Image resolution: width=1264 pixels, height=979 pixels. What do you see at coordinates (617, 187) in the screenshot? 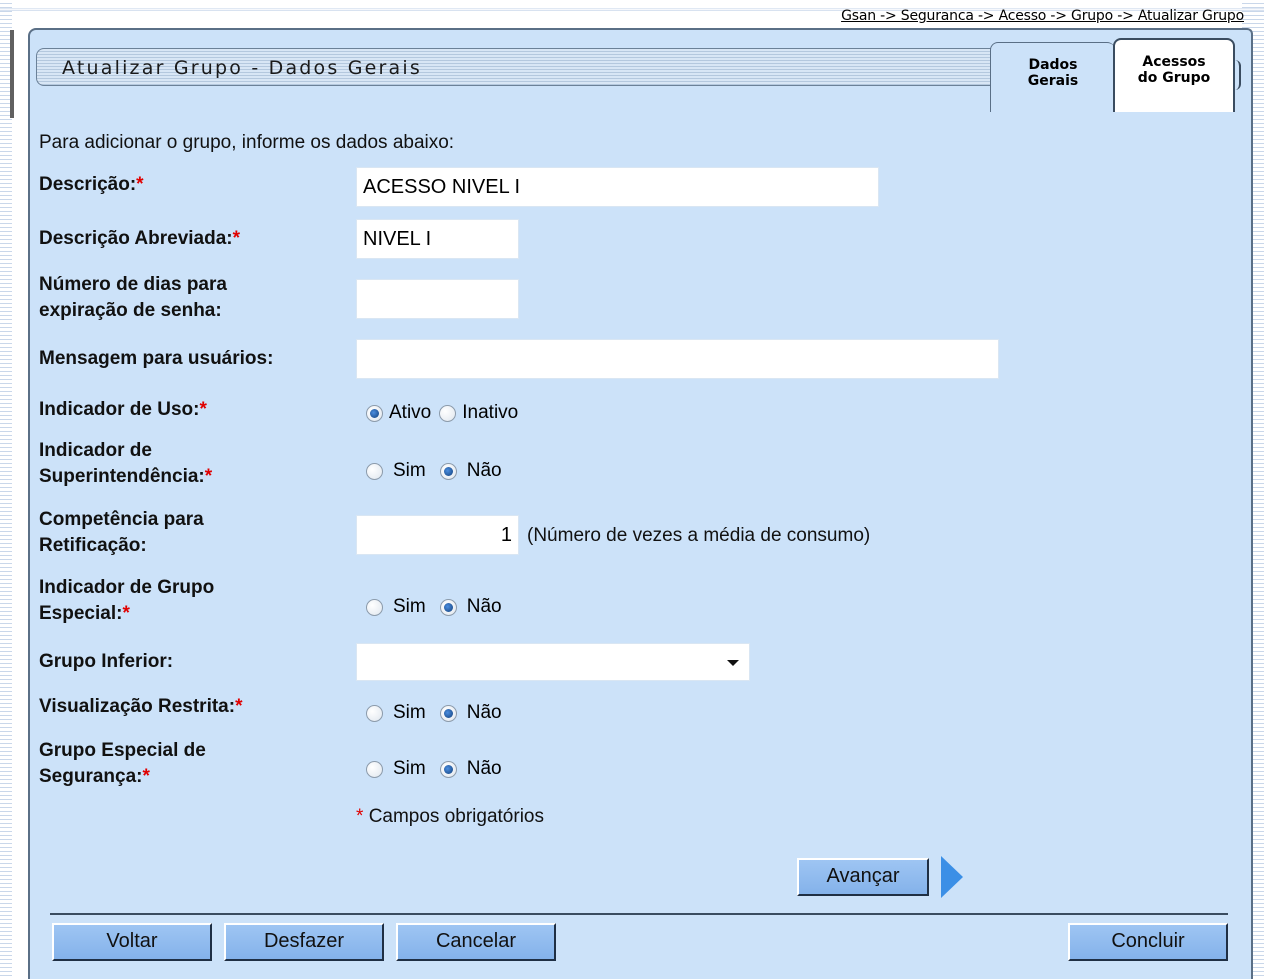
I see `descricao-input: ACESSO NIVEL I` at bounding box center [617, 187].